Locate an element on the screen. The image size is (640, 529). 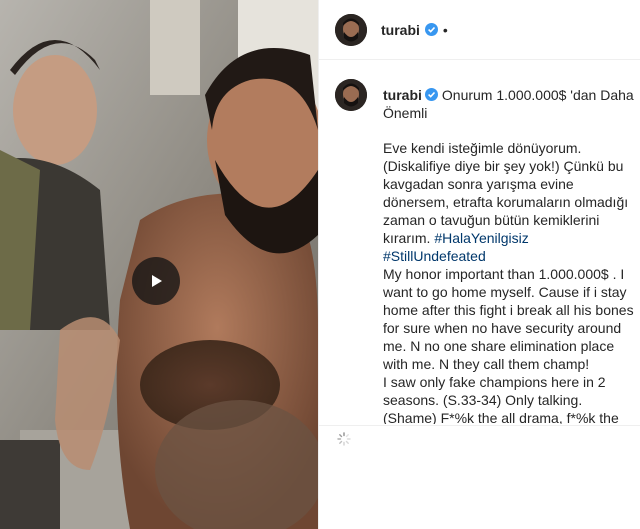
hashtag-link: #HalaYenilgisiz is located at coordinates (481, 238).